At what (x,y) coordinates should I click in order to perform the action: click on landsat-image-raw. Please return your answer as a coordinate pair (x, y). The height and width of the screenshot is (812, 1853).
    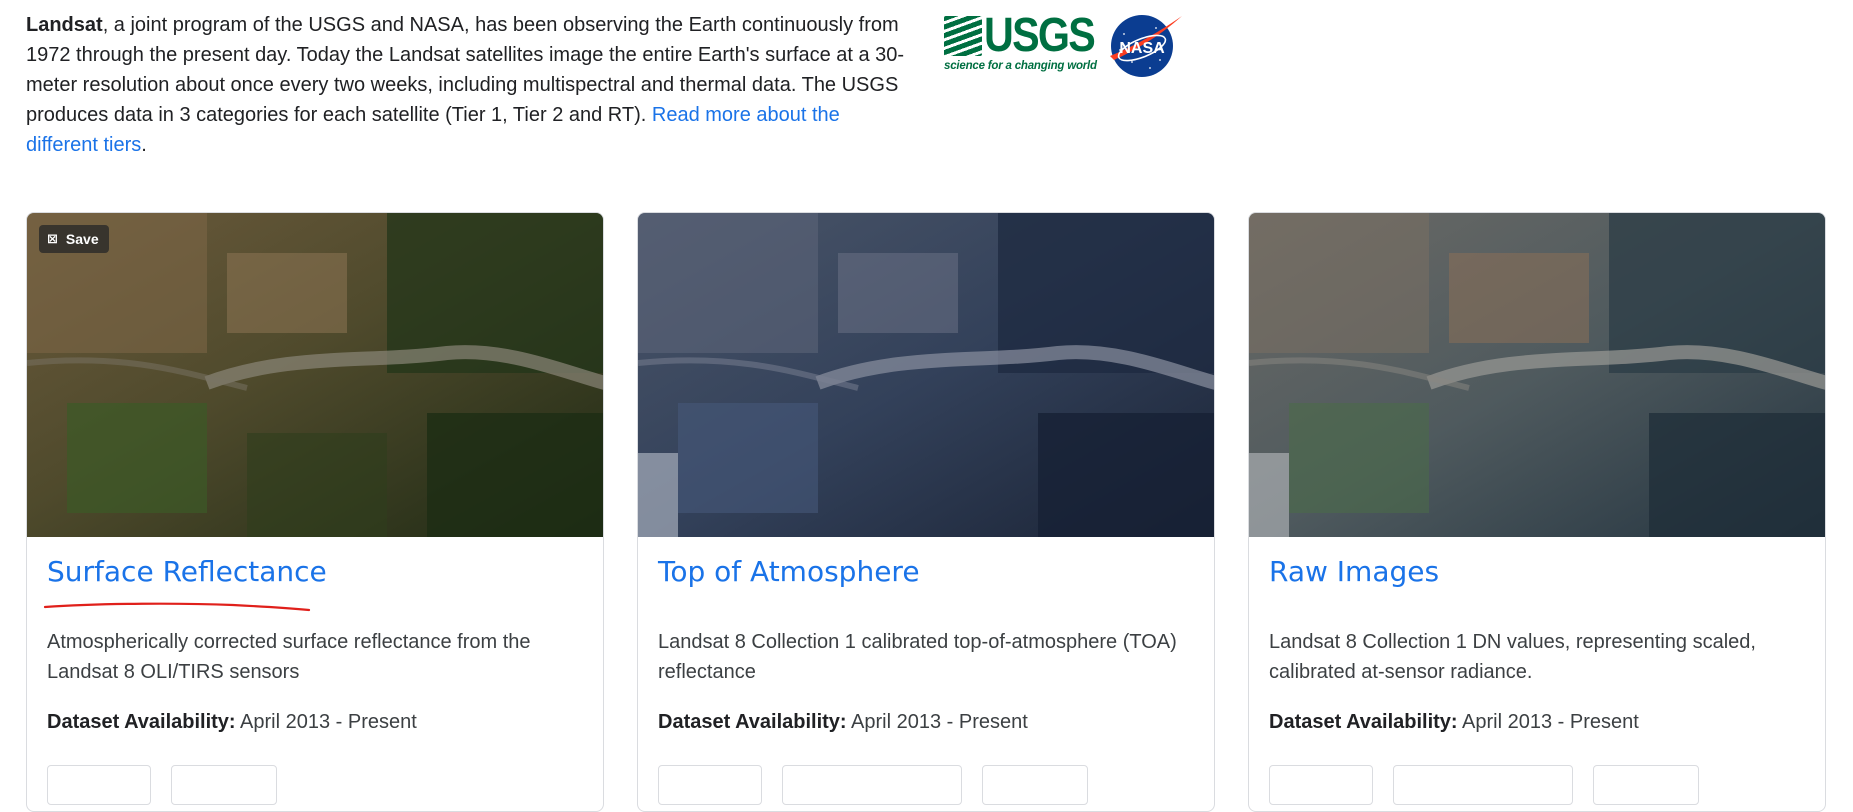
    Looking at the image, I should click on (1537, 375).